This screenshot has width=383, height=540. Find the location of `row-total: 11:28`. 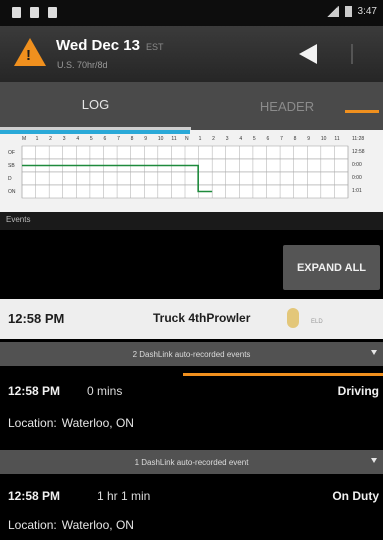

row-total: 11:28 is located at coordinates (358, 139).